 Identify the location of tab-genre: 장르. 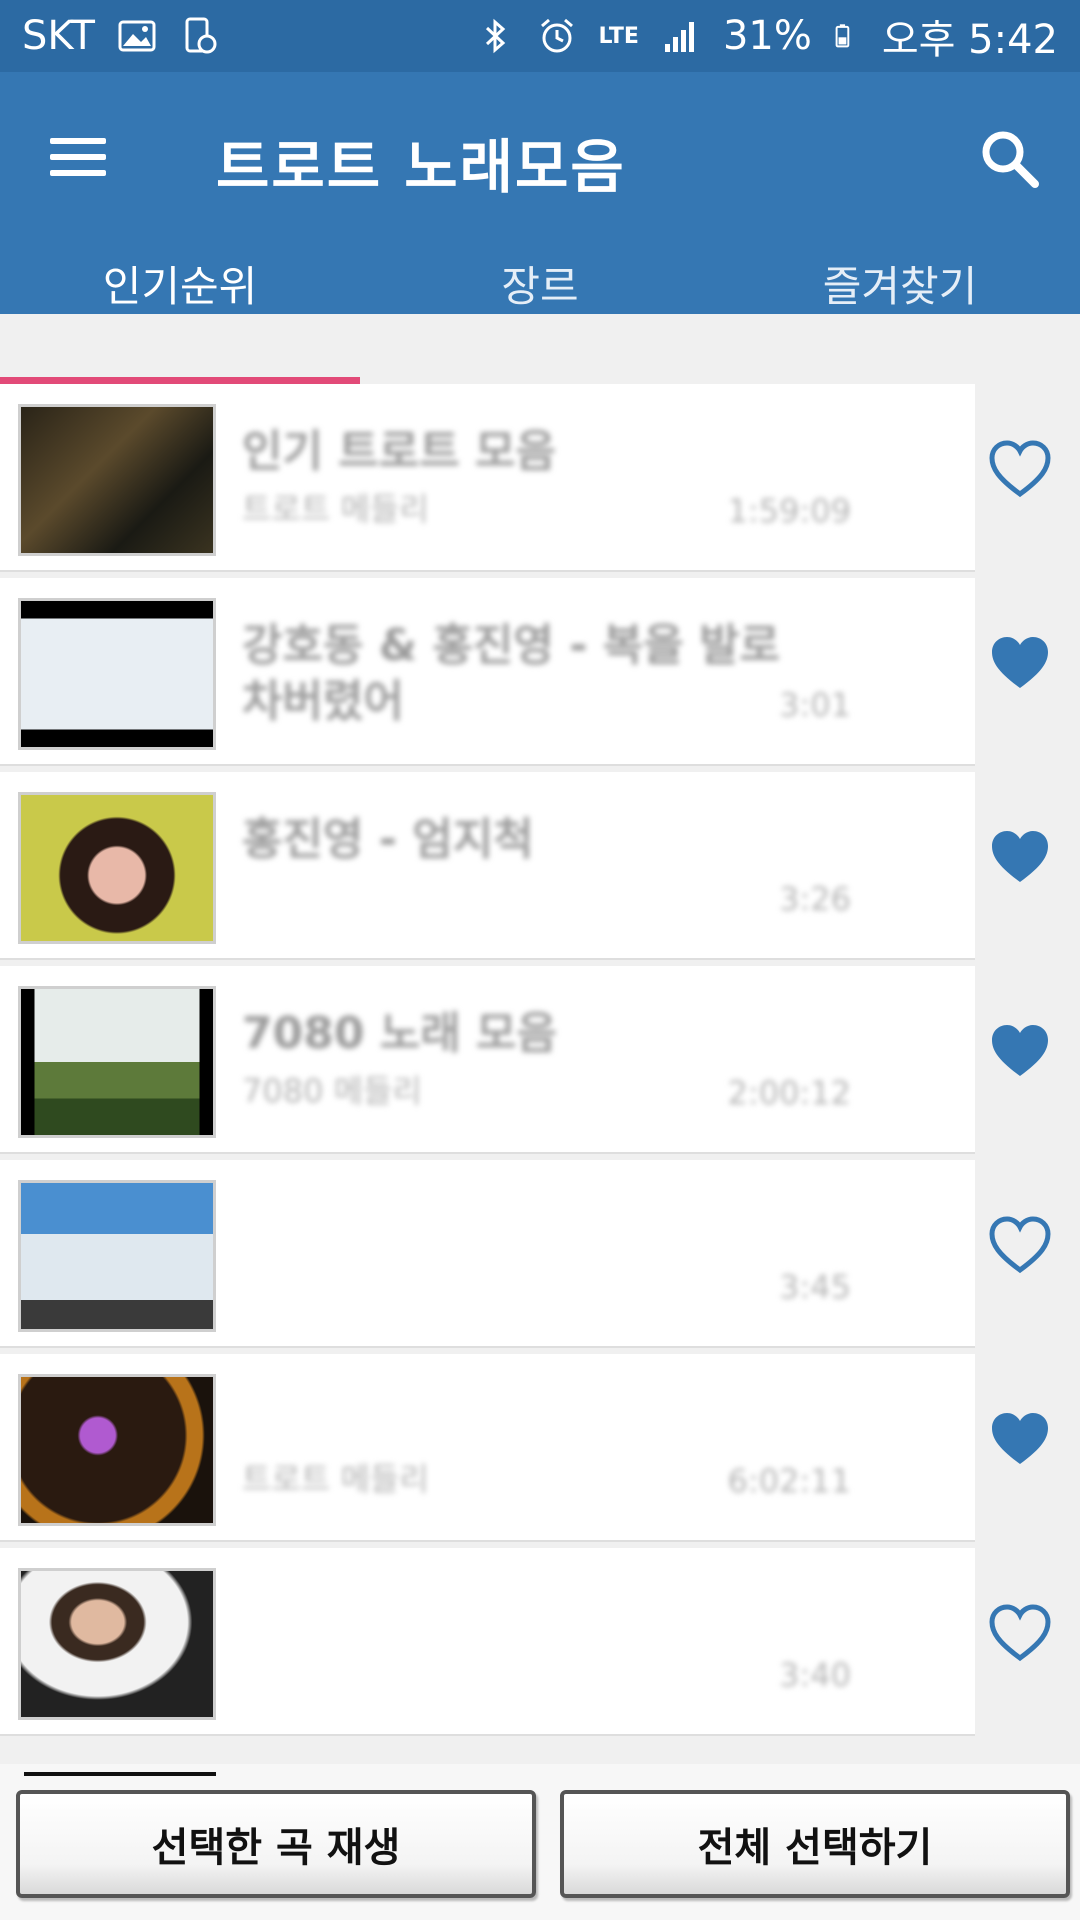
(540, 309).